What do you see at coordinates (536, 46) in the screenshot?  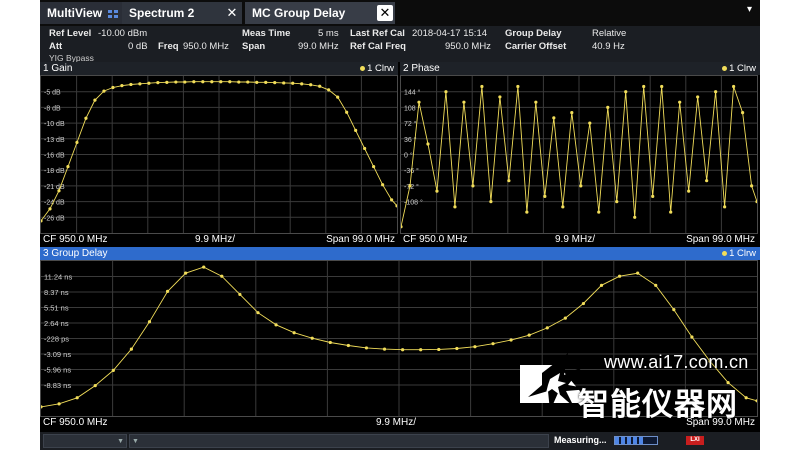 I see `carrier-offset-label: Carrier Offset` at bounding box center [536, 46].